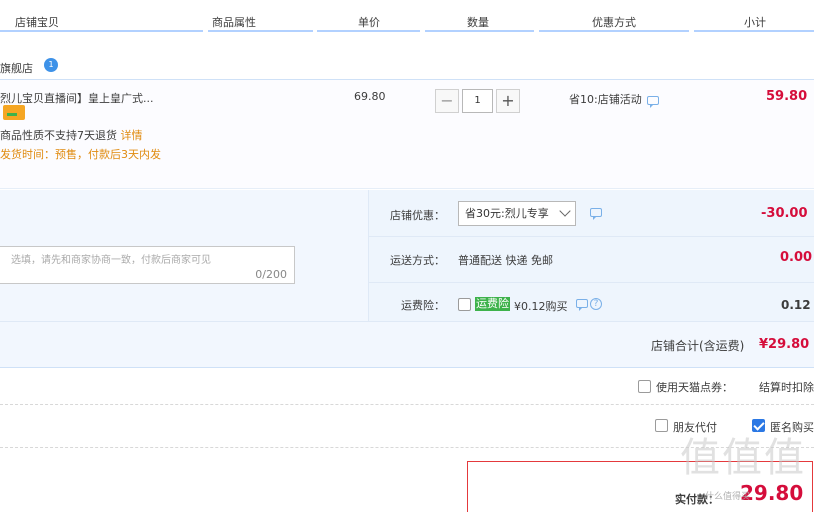  Describe the element at coordinates (582, 305) in the screenshot. I see `insurance-chat-icon` at that location.